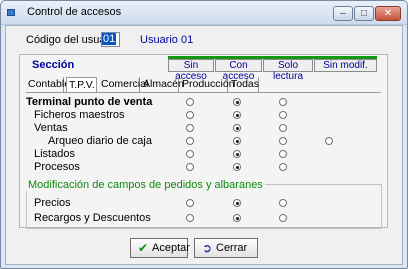  I want to click on tab-contable: Contable, so click(48, 84).